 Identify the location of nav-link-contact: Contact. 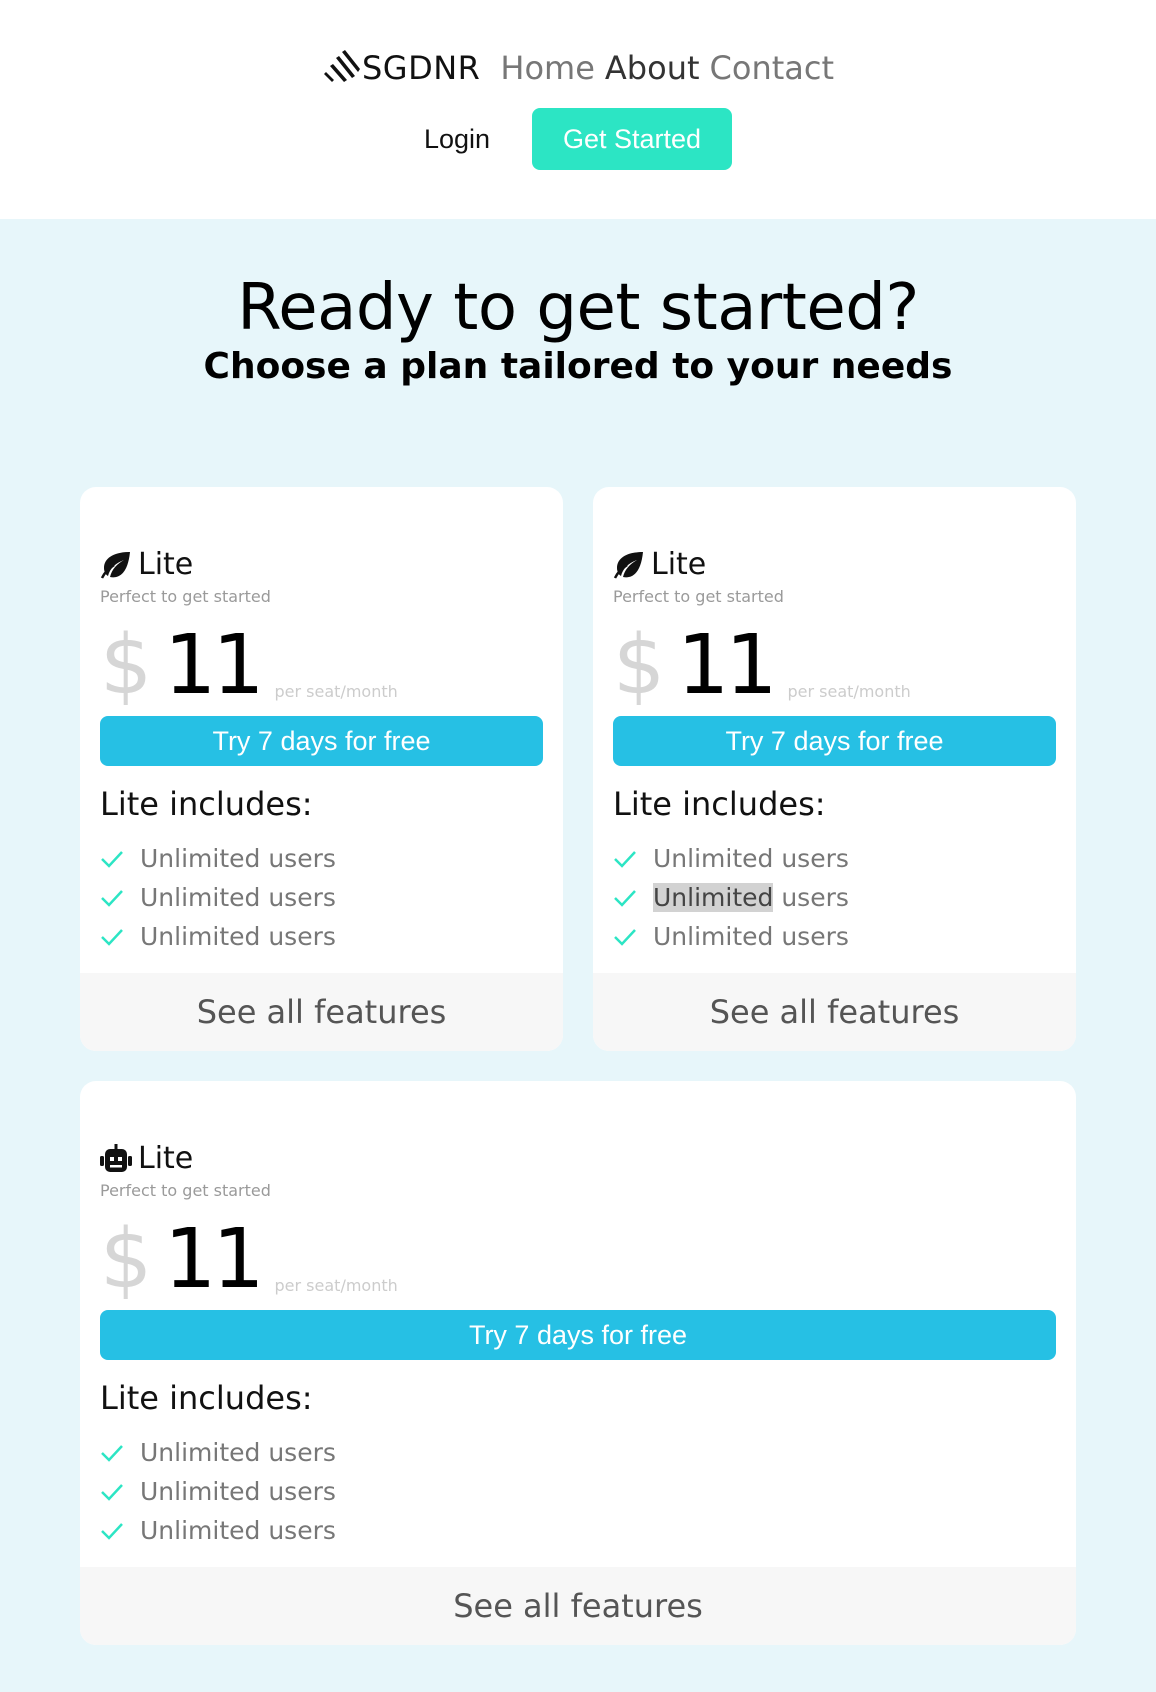
(772, 68).